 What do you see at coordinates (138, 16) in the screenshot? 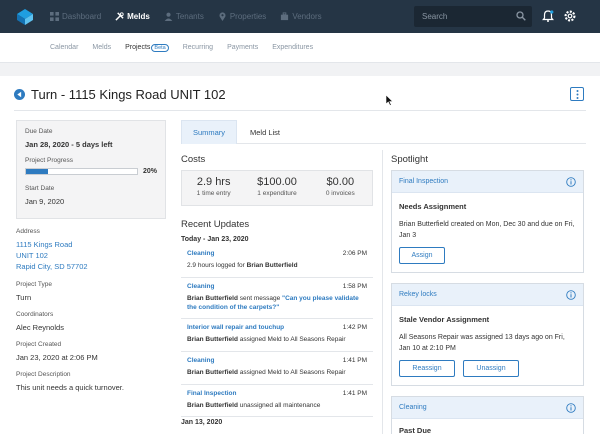
I see `nav-melds-label: Melds` at bounding box center [138, 16].